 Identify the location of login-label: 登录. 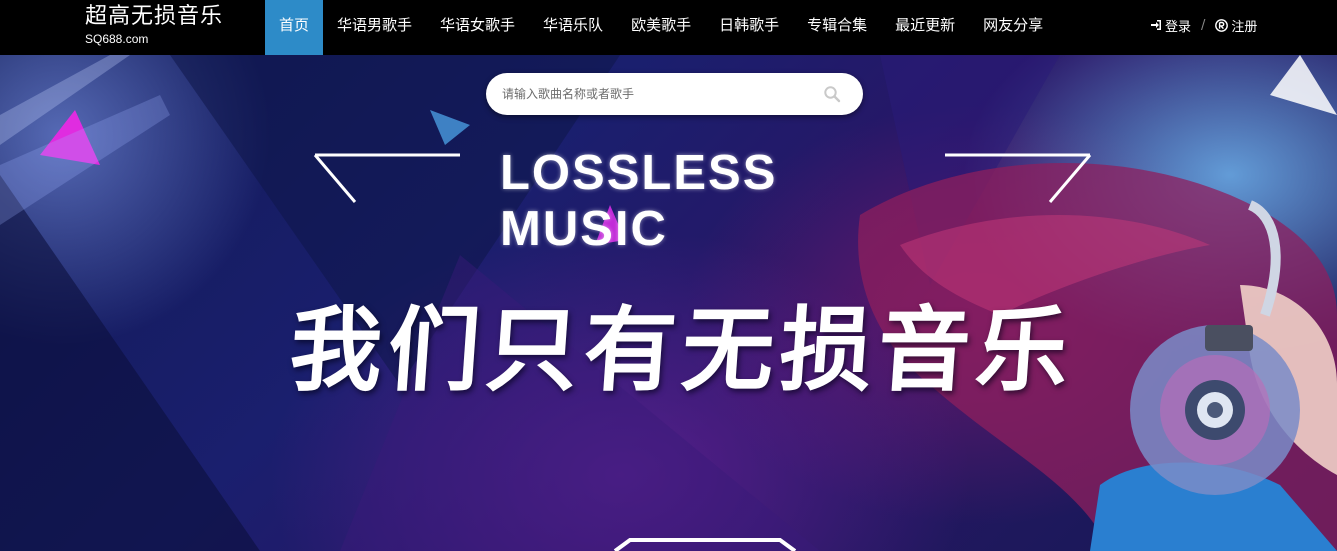
(1178, 27).